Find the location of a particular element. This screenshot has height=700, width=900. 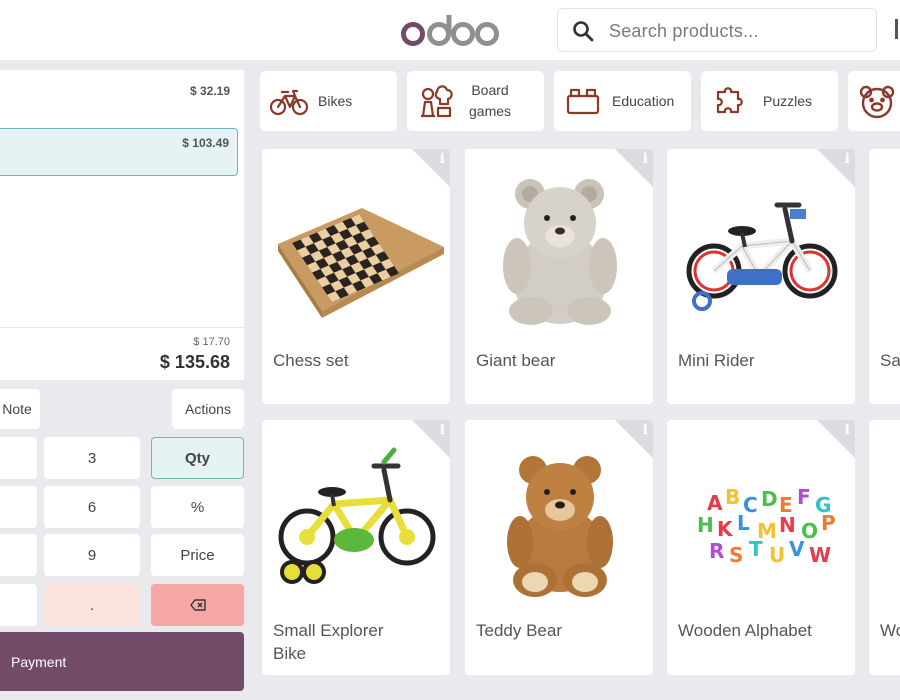

numpad-mode-qty: Qty is located at coordinates (197, 458).